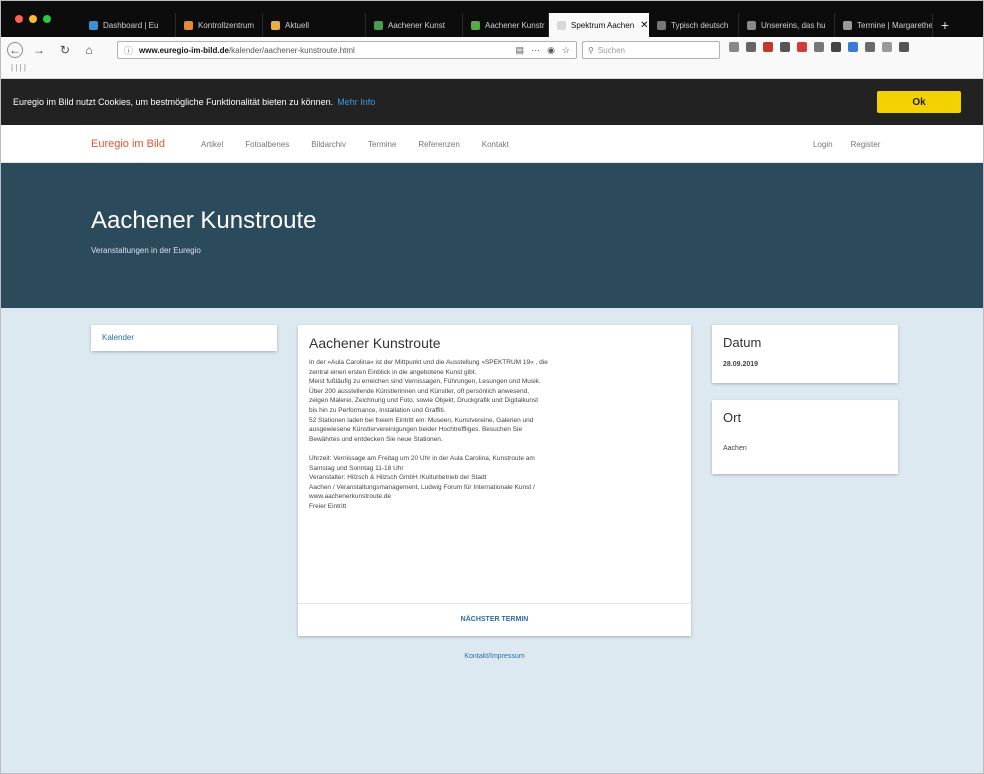  What do you see at coordinates (267, 144) in the screenshot?
I see `nav-link-fotoalben: Fotoalbenes` at bounding box center [267, 144].